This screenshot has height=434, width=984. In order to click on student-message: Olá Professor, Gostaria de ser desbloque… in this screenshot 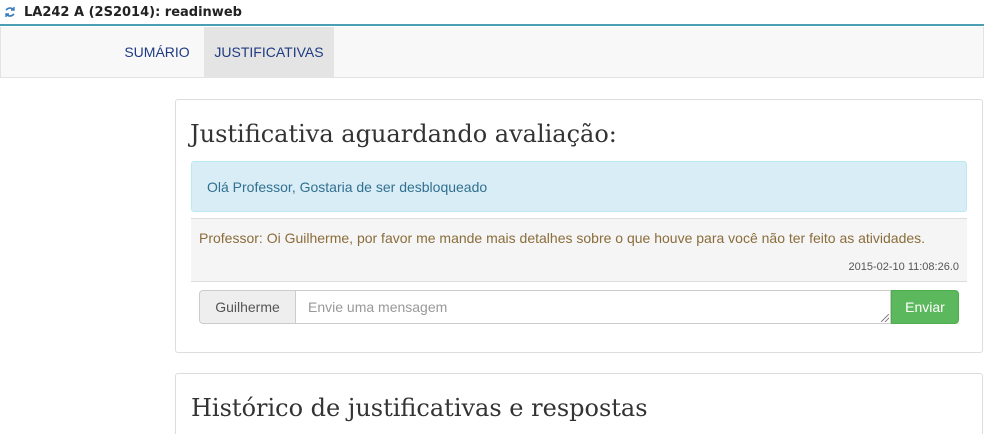, I will do `click(579, 186)`.